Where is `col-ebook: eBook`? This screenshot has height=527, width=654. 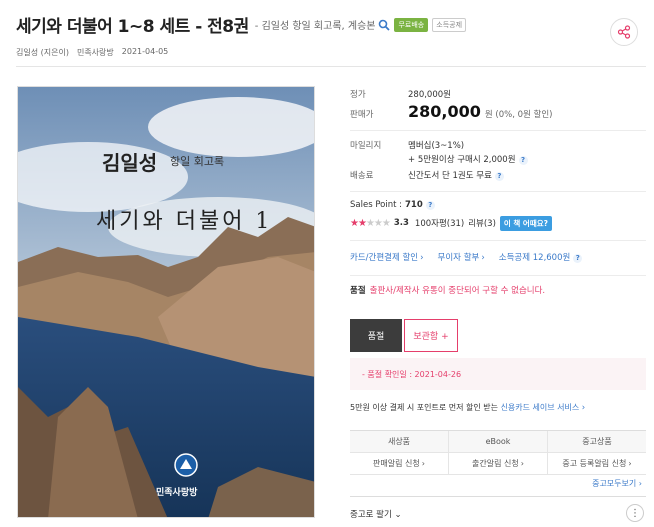
col-ebook: eBook is located at coordinates (498, 442).